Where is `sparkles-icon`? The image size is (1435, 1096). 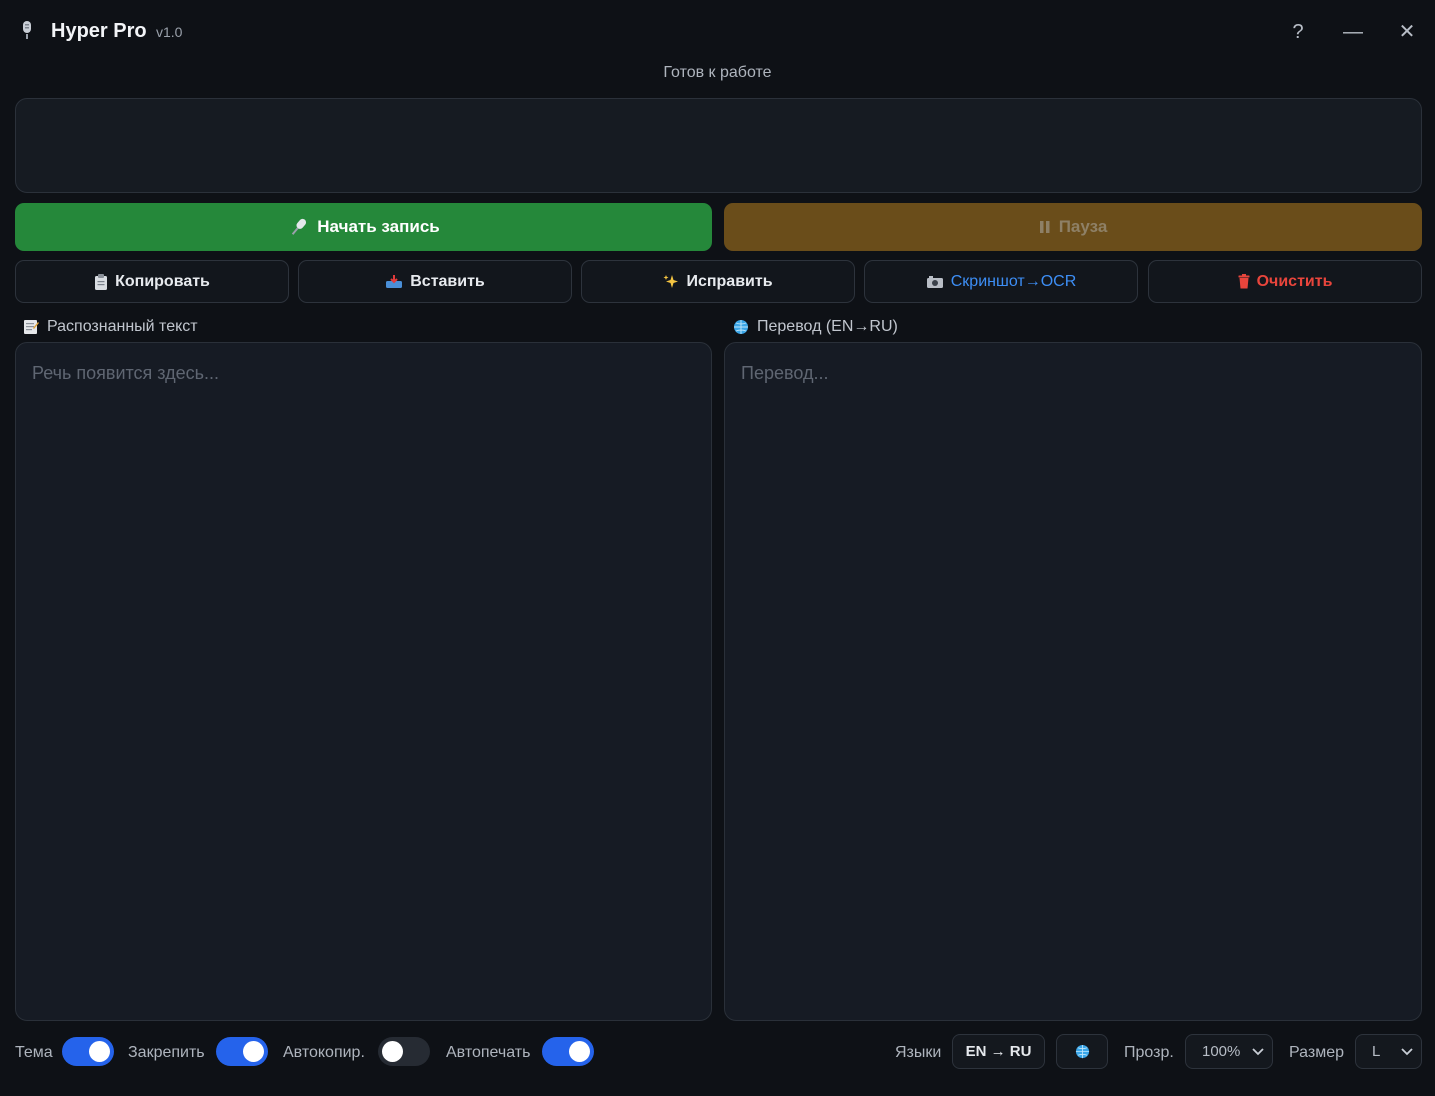
sparkles-icon is located at coordinates (671, 281).